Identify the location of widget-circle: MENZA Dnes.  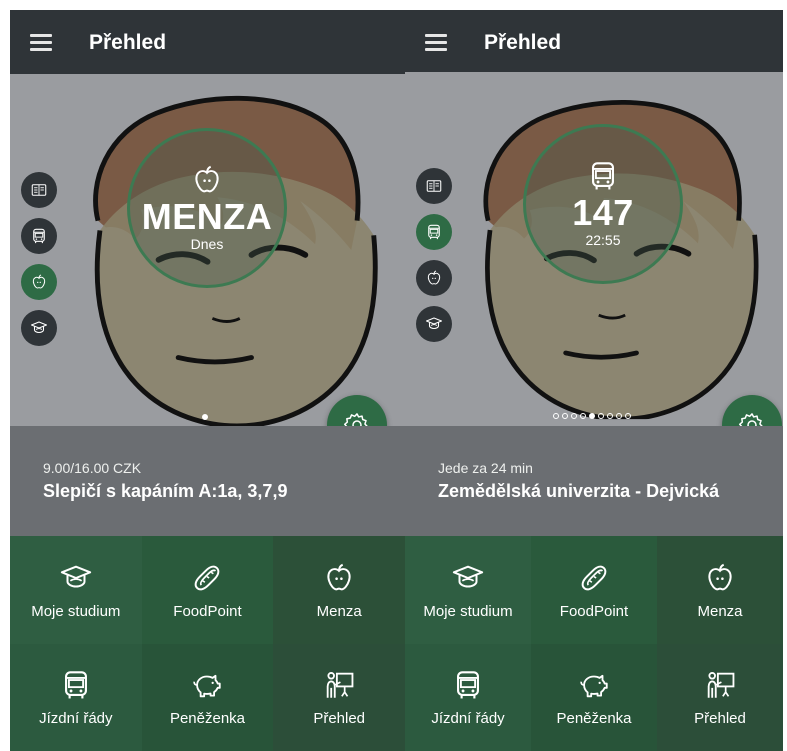
(207, 208).